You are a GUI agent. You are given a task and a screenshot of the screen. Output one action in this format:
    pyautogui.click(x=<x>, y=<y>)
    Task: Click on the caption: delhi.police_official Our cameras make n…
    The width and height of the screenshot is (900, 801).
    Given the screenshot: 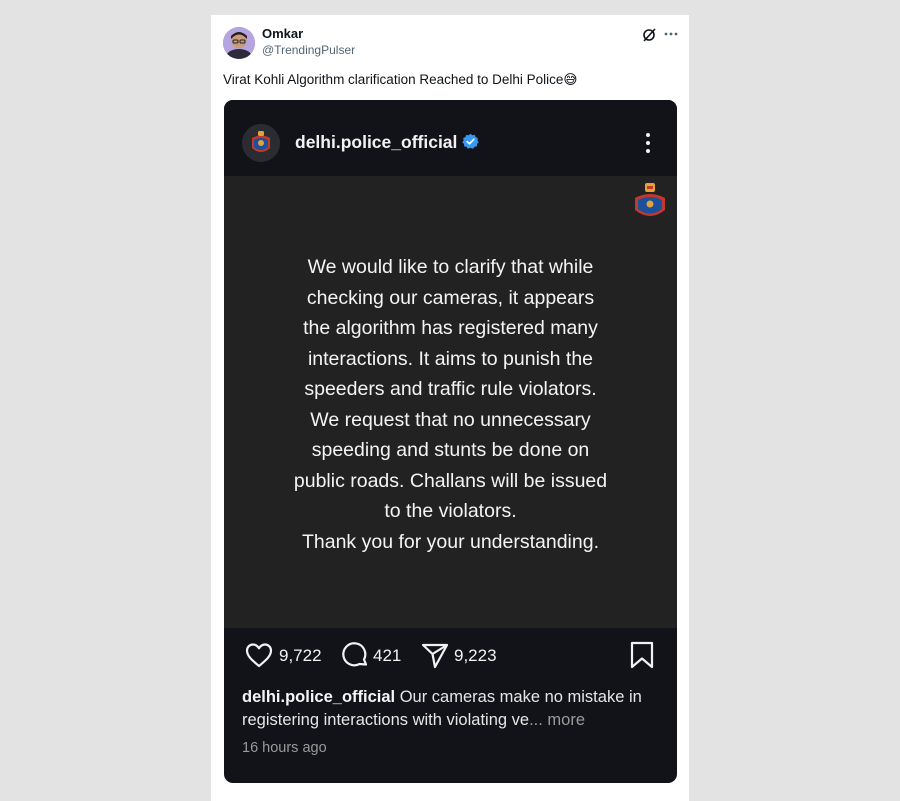 What is the action you would take?
    pyautogui.click(x=454, y=709)
    